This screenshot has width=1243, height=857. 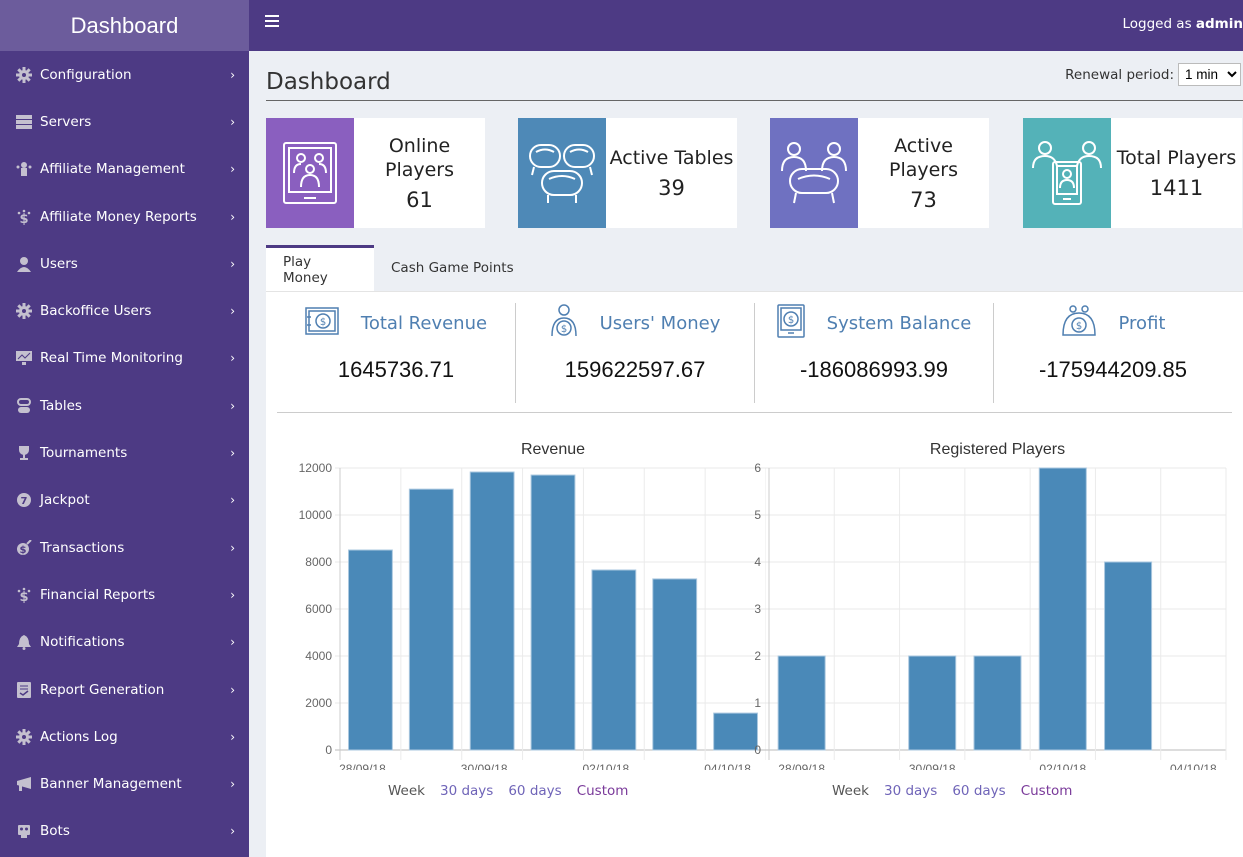 What do you see at coordinates (124, 74) in the screenshot?
I see `sidebar-item-configuration: Configuration ›` at bounding box center [124, 74].